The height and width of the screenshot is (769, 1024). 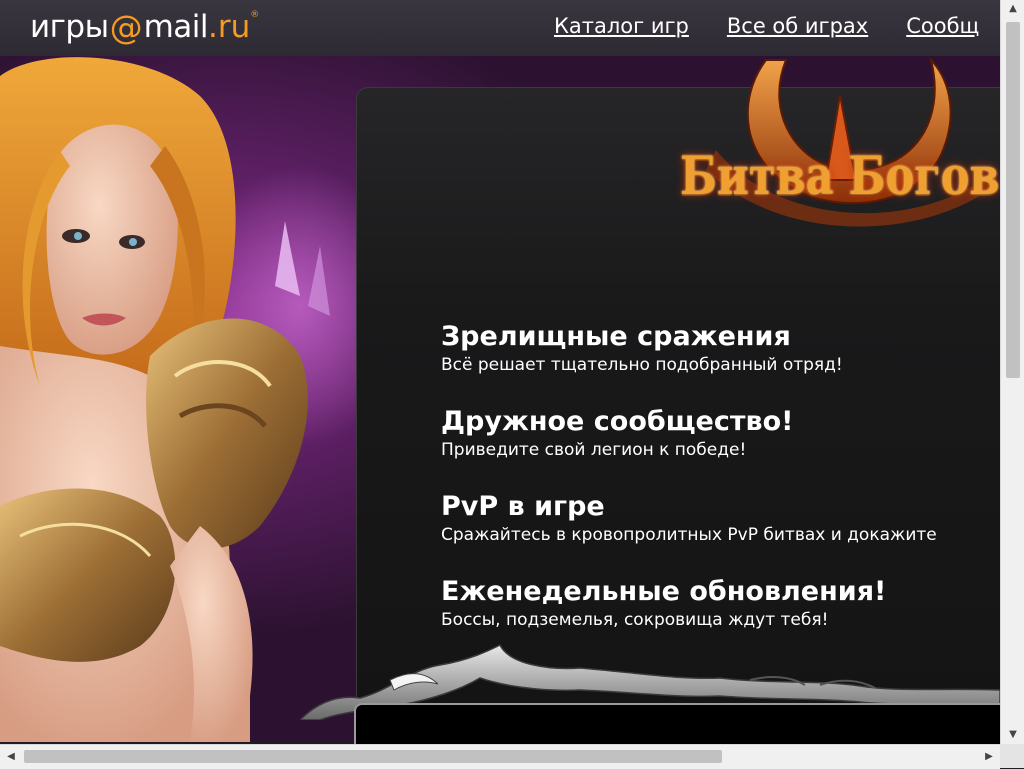 What do you see at coordinates (616, 336) in the screenshot?
I see `feature-title: Зрелищные сражения` at bounding box center [616, 336].